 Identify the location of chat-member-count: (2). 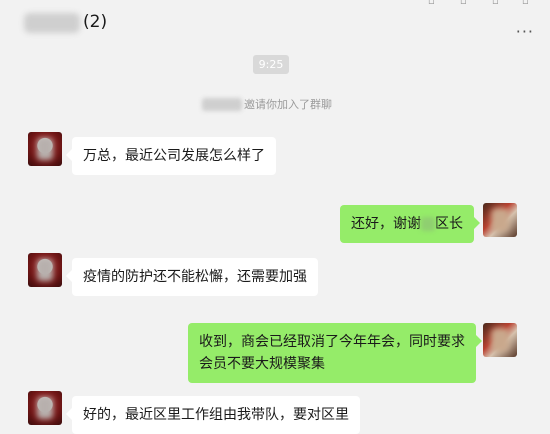
(95, 22).